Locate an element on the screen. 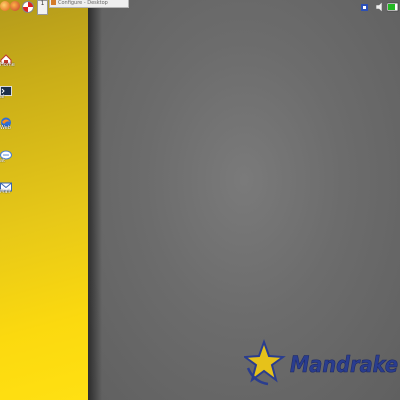 The height and width of the screenshot is (400, 400). desktop-icon-browser: Web is located at coordinates (7, 122).